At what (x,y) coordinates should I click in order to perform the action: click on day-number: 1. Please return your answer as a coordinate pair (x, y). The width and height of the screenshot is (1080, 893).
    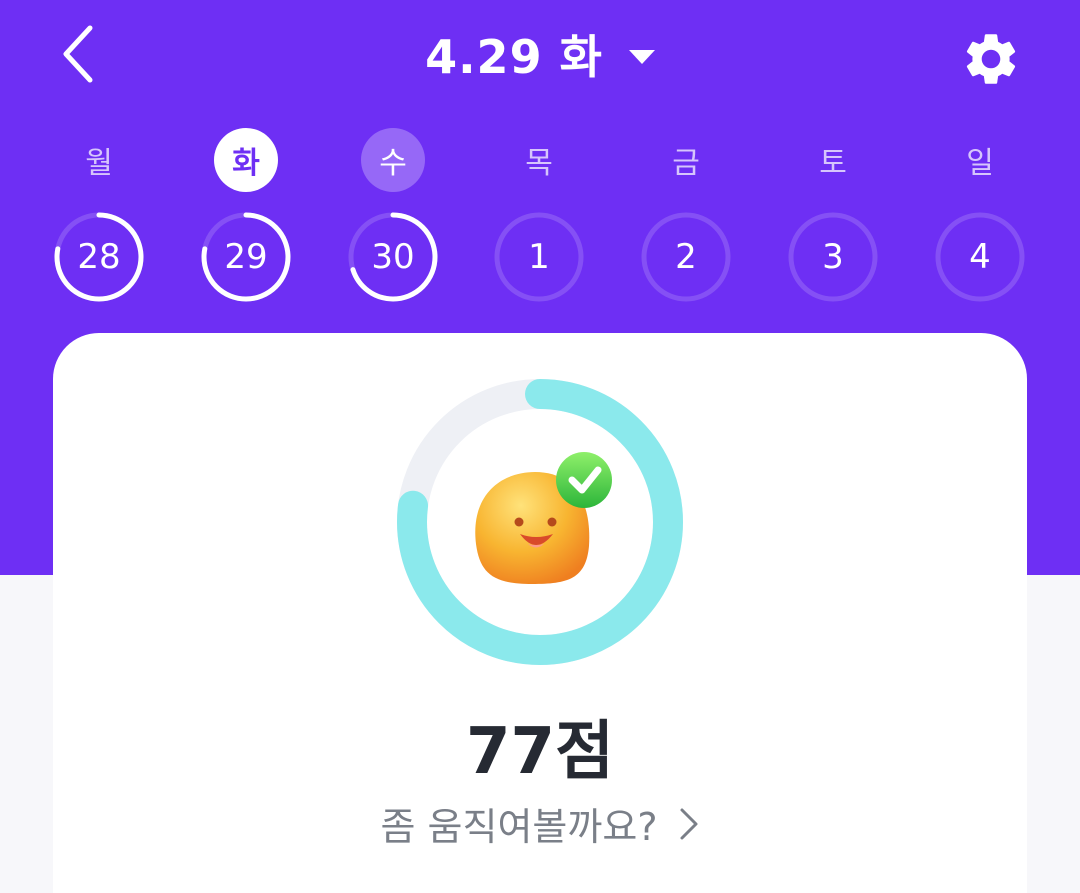
    Looking at the image, I should click on (539, 257).